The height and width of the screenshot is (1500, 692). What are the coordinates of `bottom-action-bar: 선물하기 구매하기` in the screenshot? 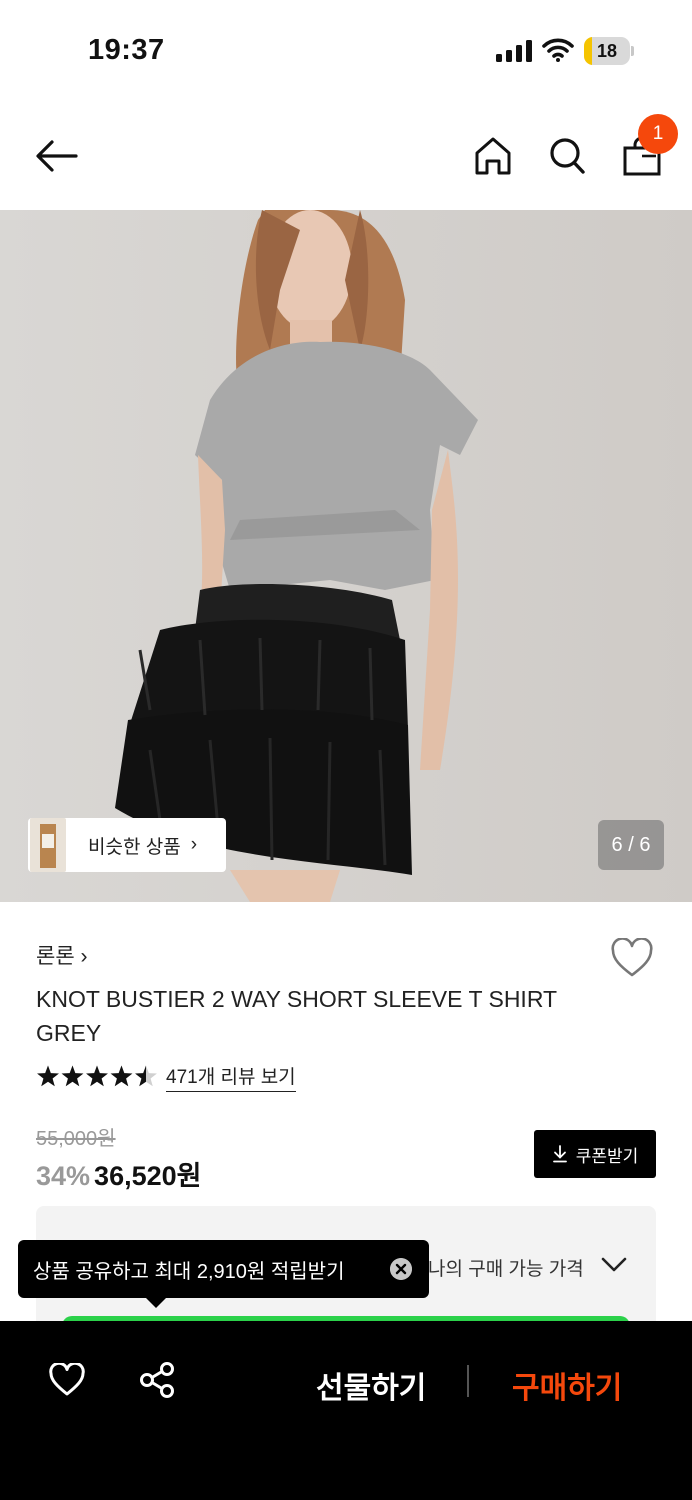 It's located at (346, 1410).